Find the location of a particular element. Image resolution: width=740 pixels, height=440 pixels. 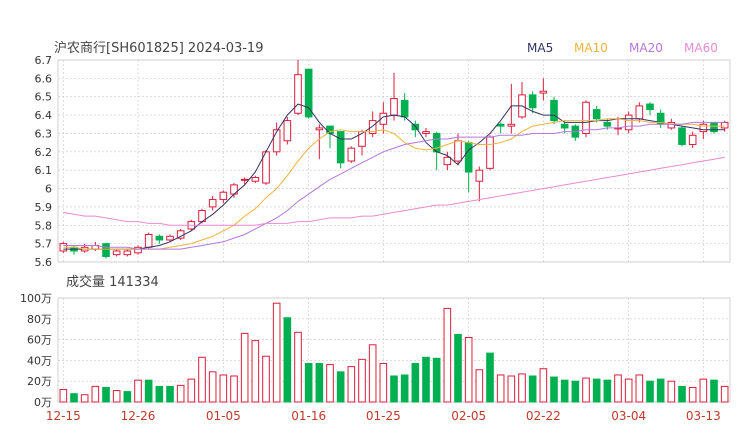

price-tick-label: 6.4 is located at coordinates (44, 115).